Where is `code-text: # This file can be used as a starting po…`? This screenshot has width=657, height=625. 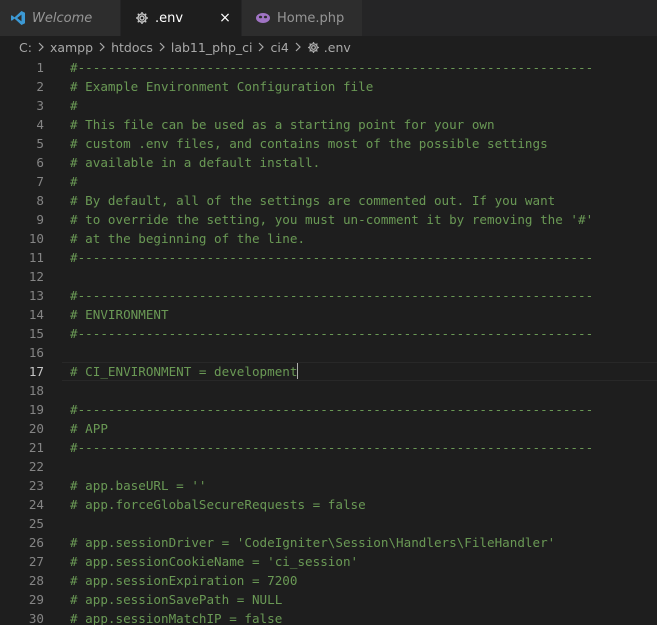
code-text: # This file can be used as a starting po… is located at coordinates (282, 124).